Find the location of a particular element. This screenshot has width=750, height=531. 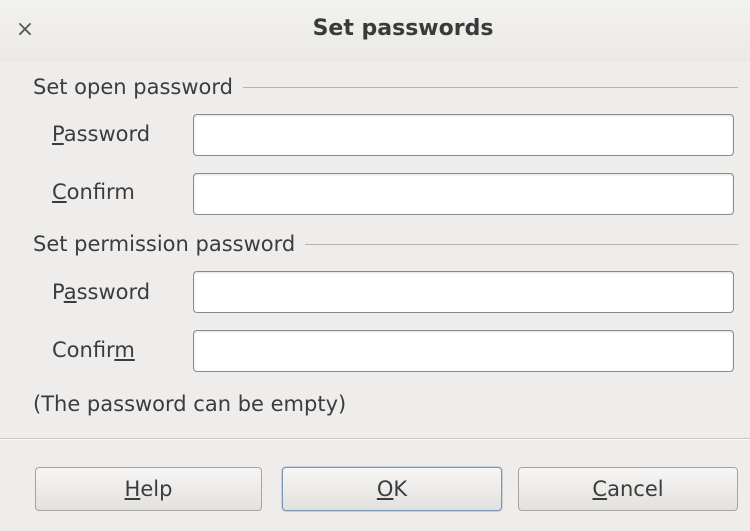

permission-password-input is located at coordinates (463, 292).